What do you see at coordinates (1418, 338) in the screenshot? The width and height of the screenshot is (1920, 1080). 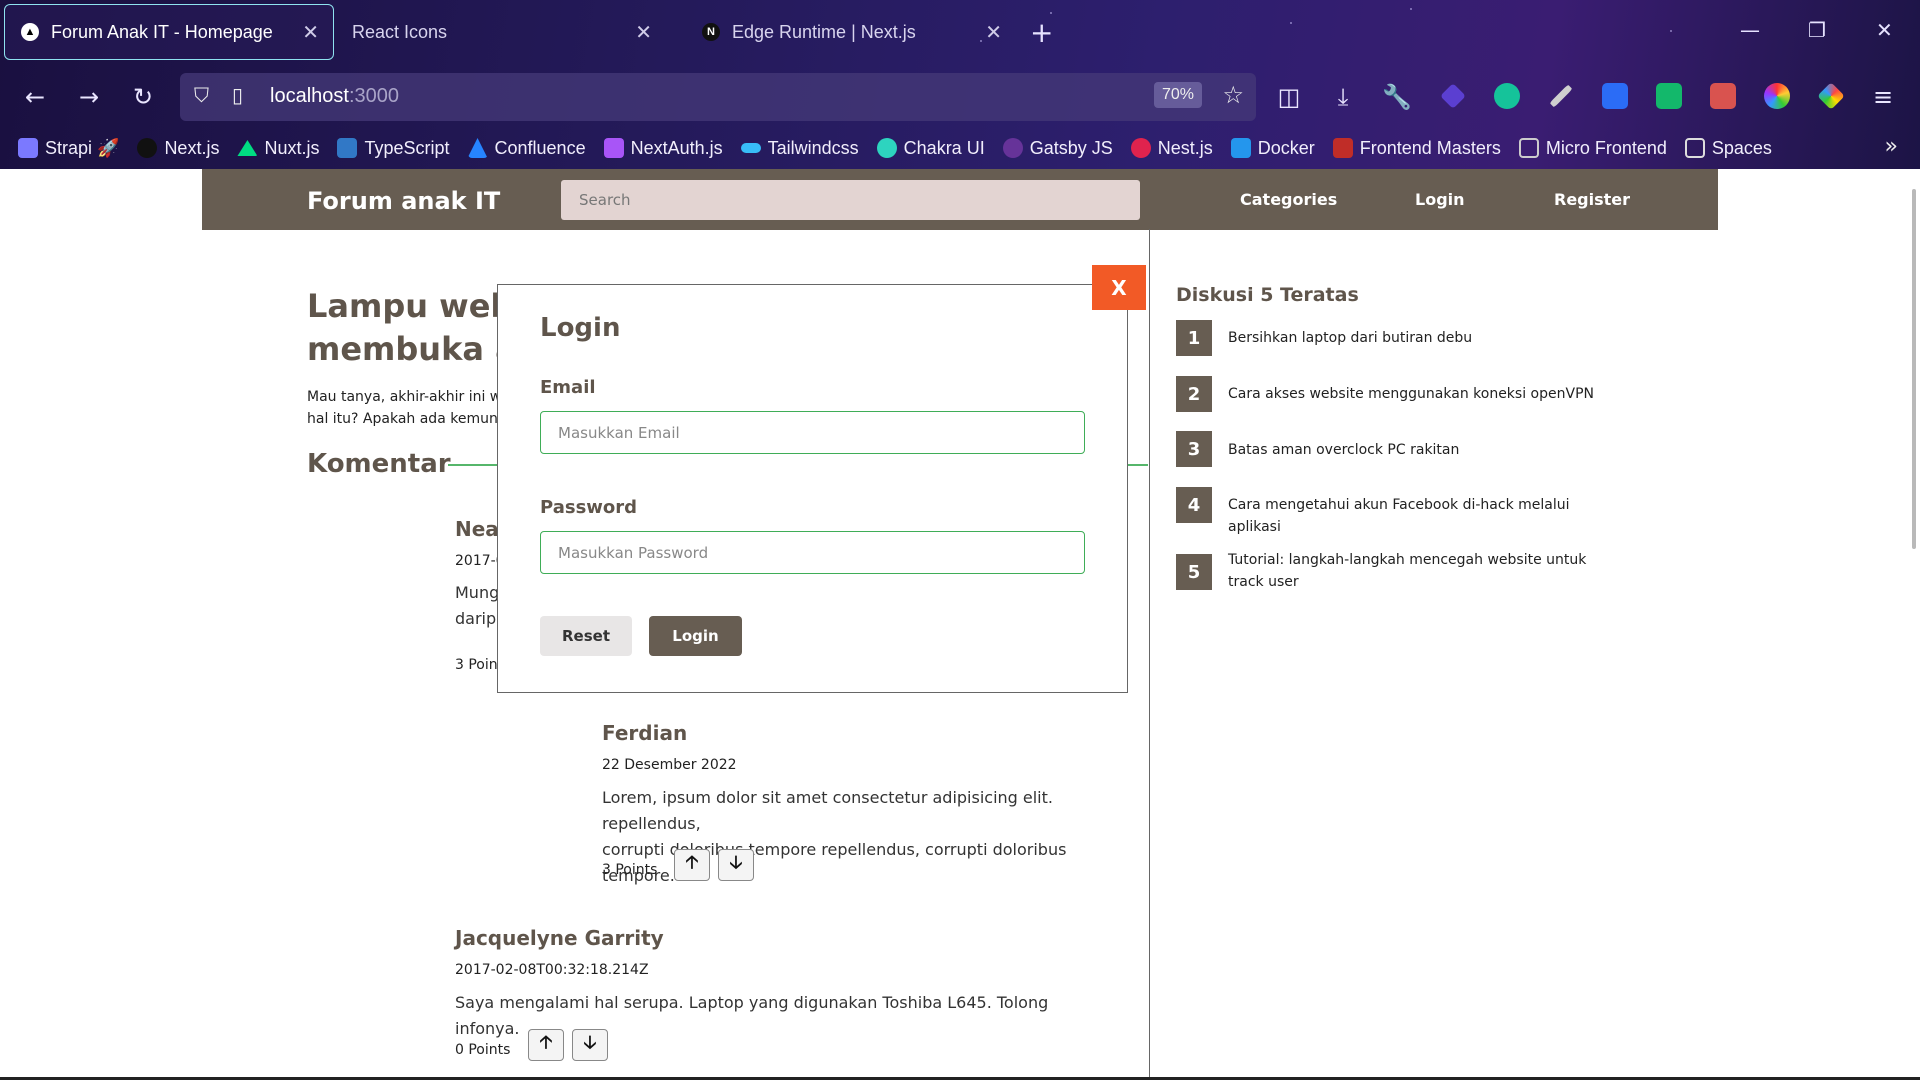 I see `top-discussion-link: Bersihkan laptop dari butiran debu` at bounding box center [1418, 338].